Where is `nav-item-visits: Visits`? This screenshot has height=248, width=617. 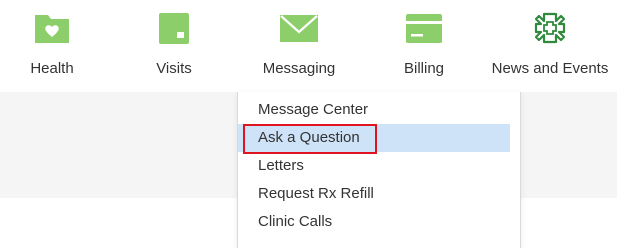
nav-item-visits: Visits is located at coordinates (174, 46).